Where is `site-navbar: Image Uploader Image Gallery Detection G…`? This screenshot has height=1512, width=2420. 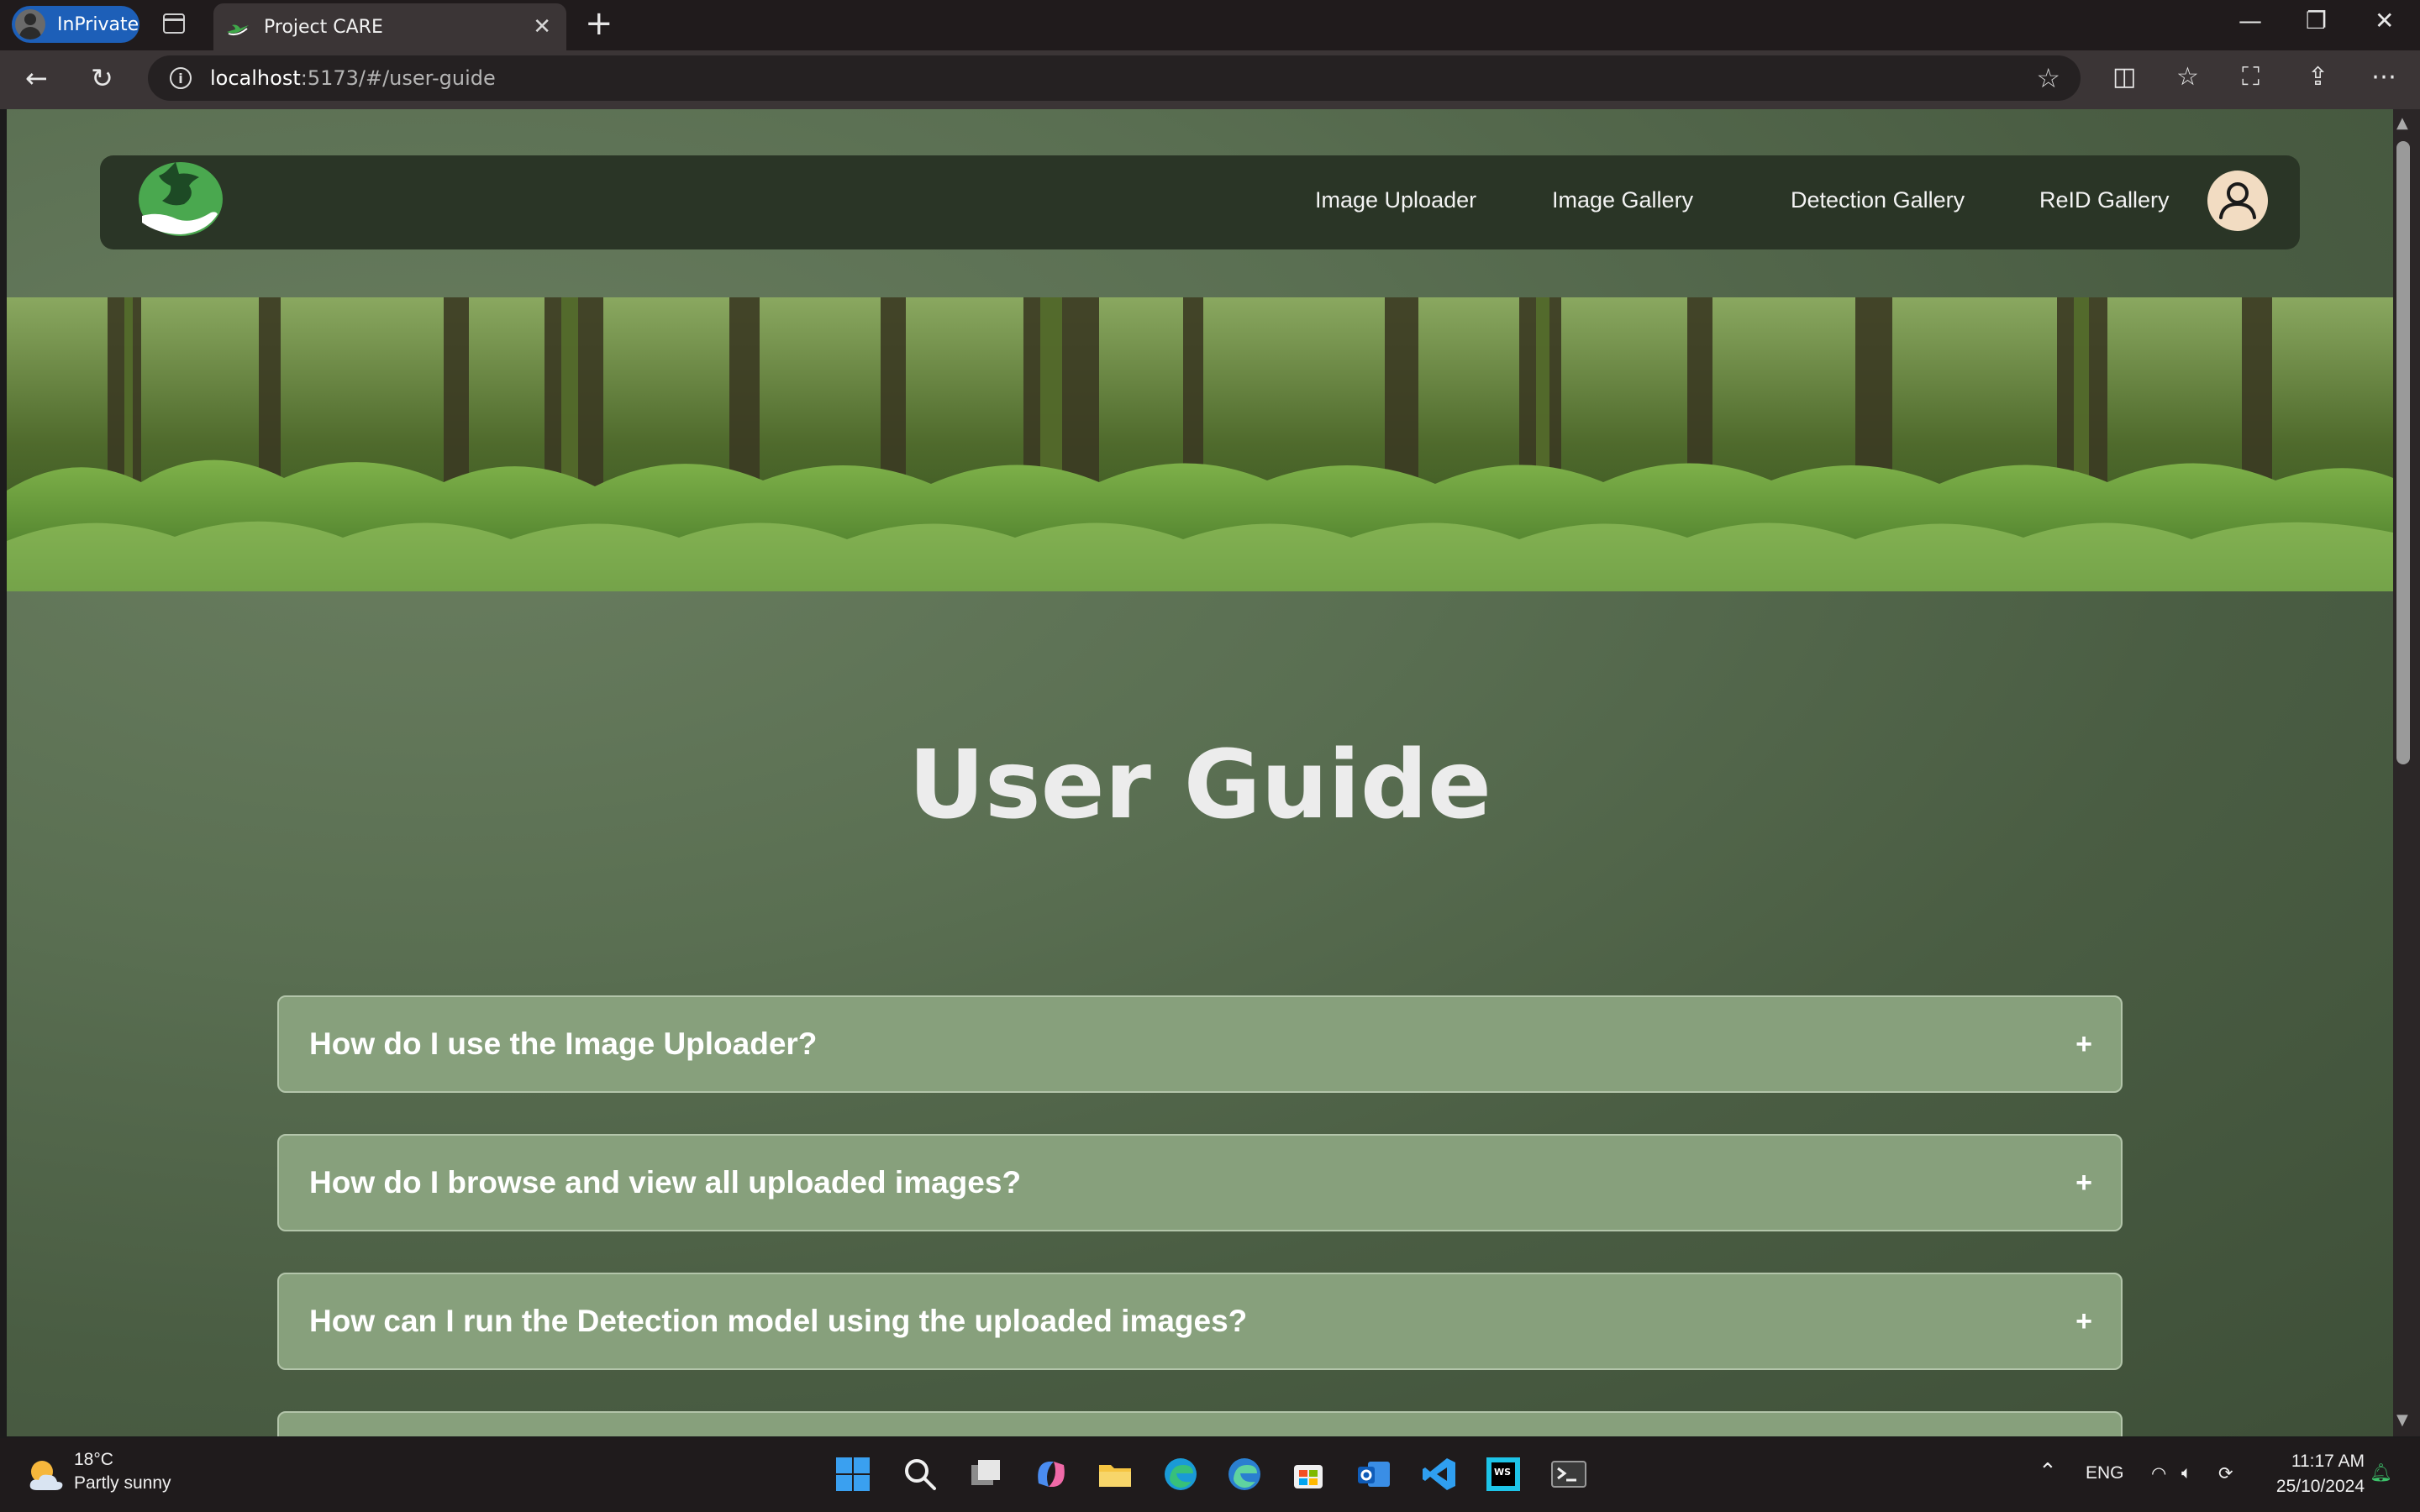
site-navbar: Image Uploader Image Gallery Detection G… is located at coordinates (1200, 202).